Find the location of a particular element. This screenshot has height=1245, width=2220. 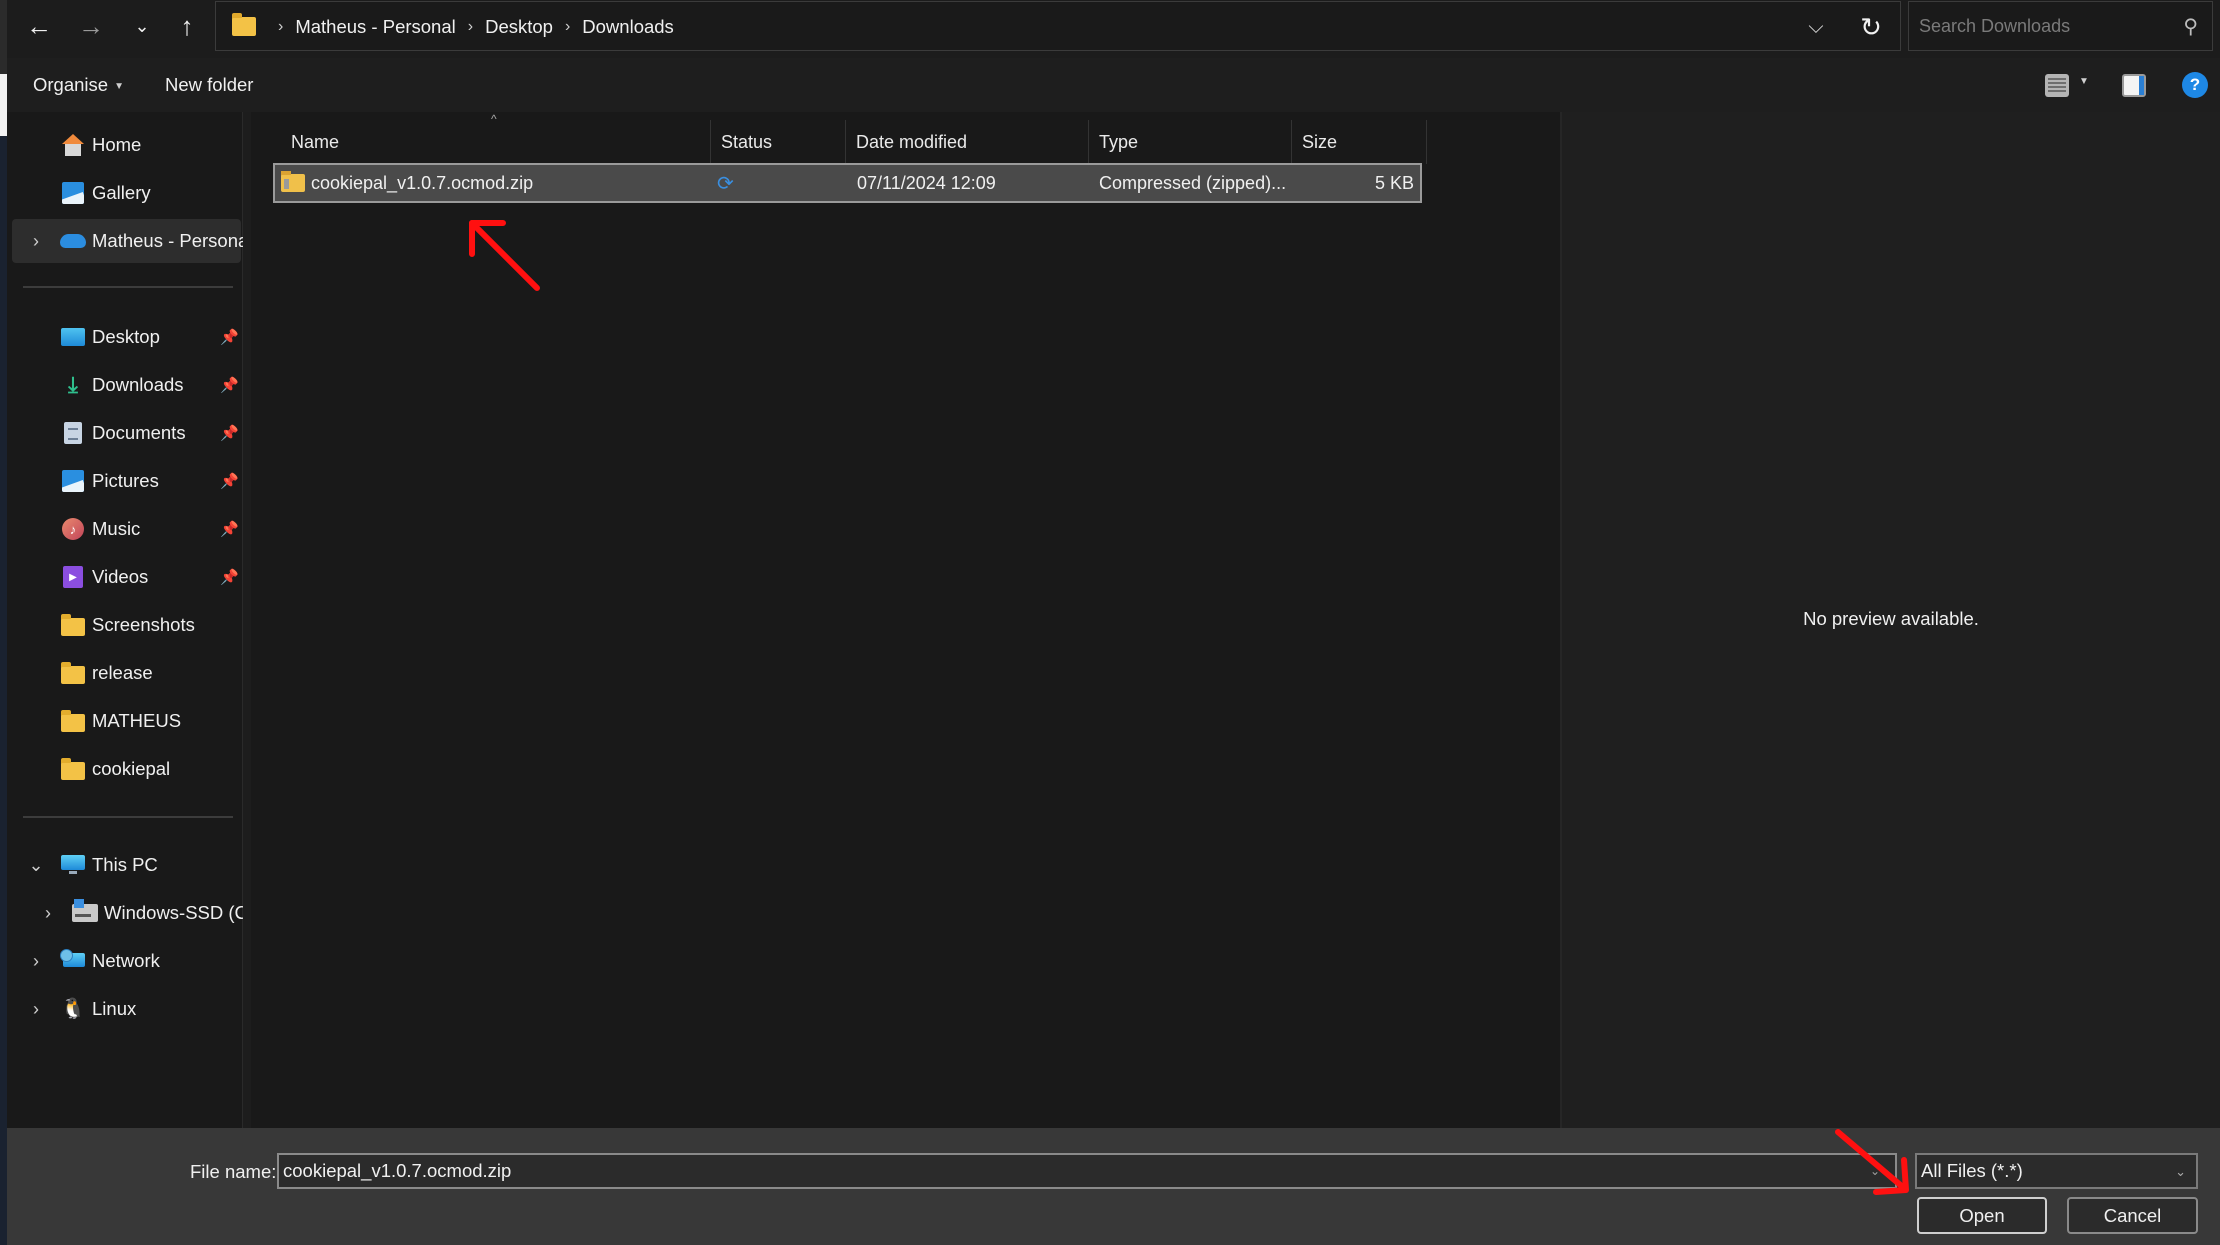

linux-penguin-icon: 🐧 is located at coordinates (73, 1009).